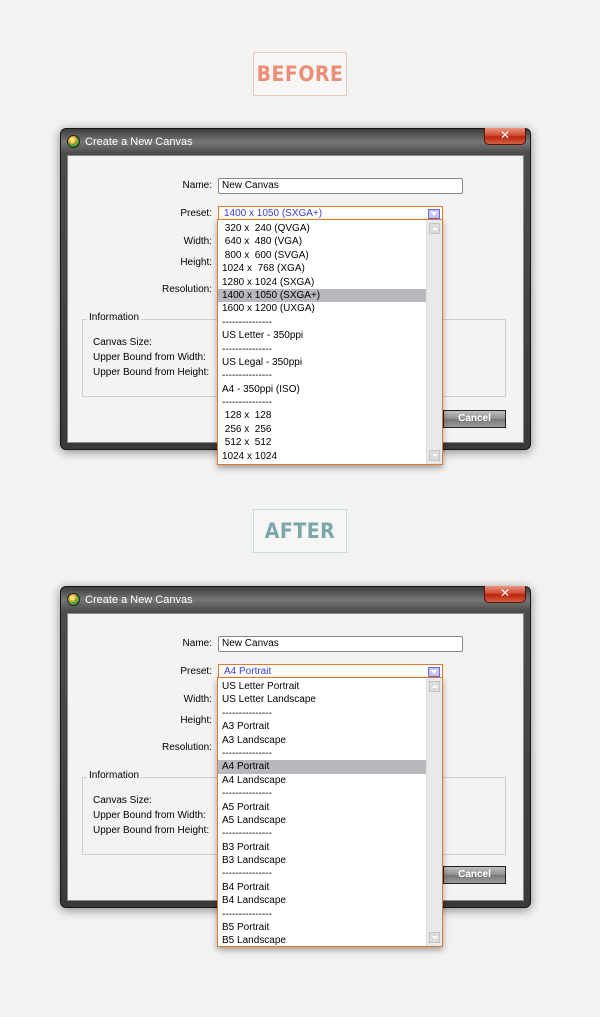 The width and height of the screenshot is (600, 1017). Describe the element at coordinates (322, 308) in the screenshot. I see `preset-option: 1600 x 1200 (UXGA)` at that location.